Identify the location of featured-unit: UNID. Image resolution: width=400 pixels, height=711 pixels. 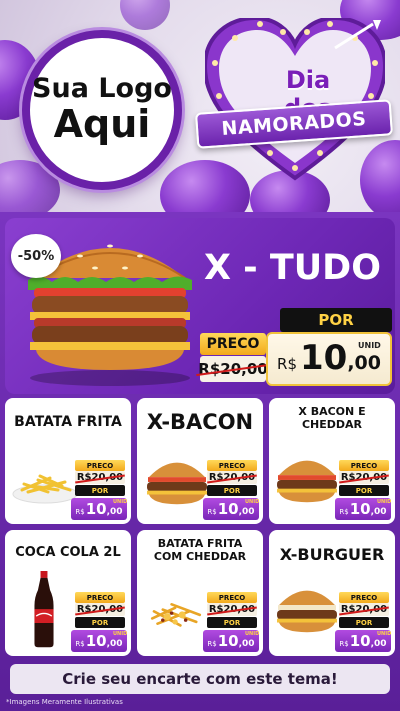
(369, 345).